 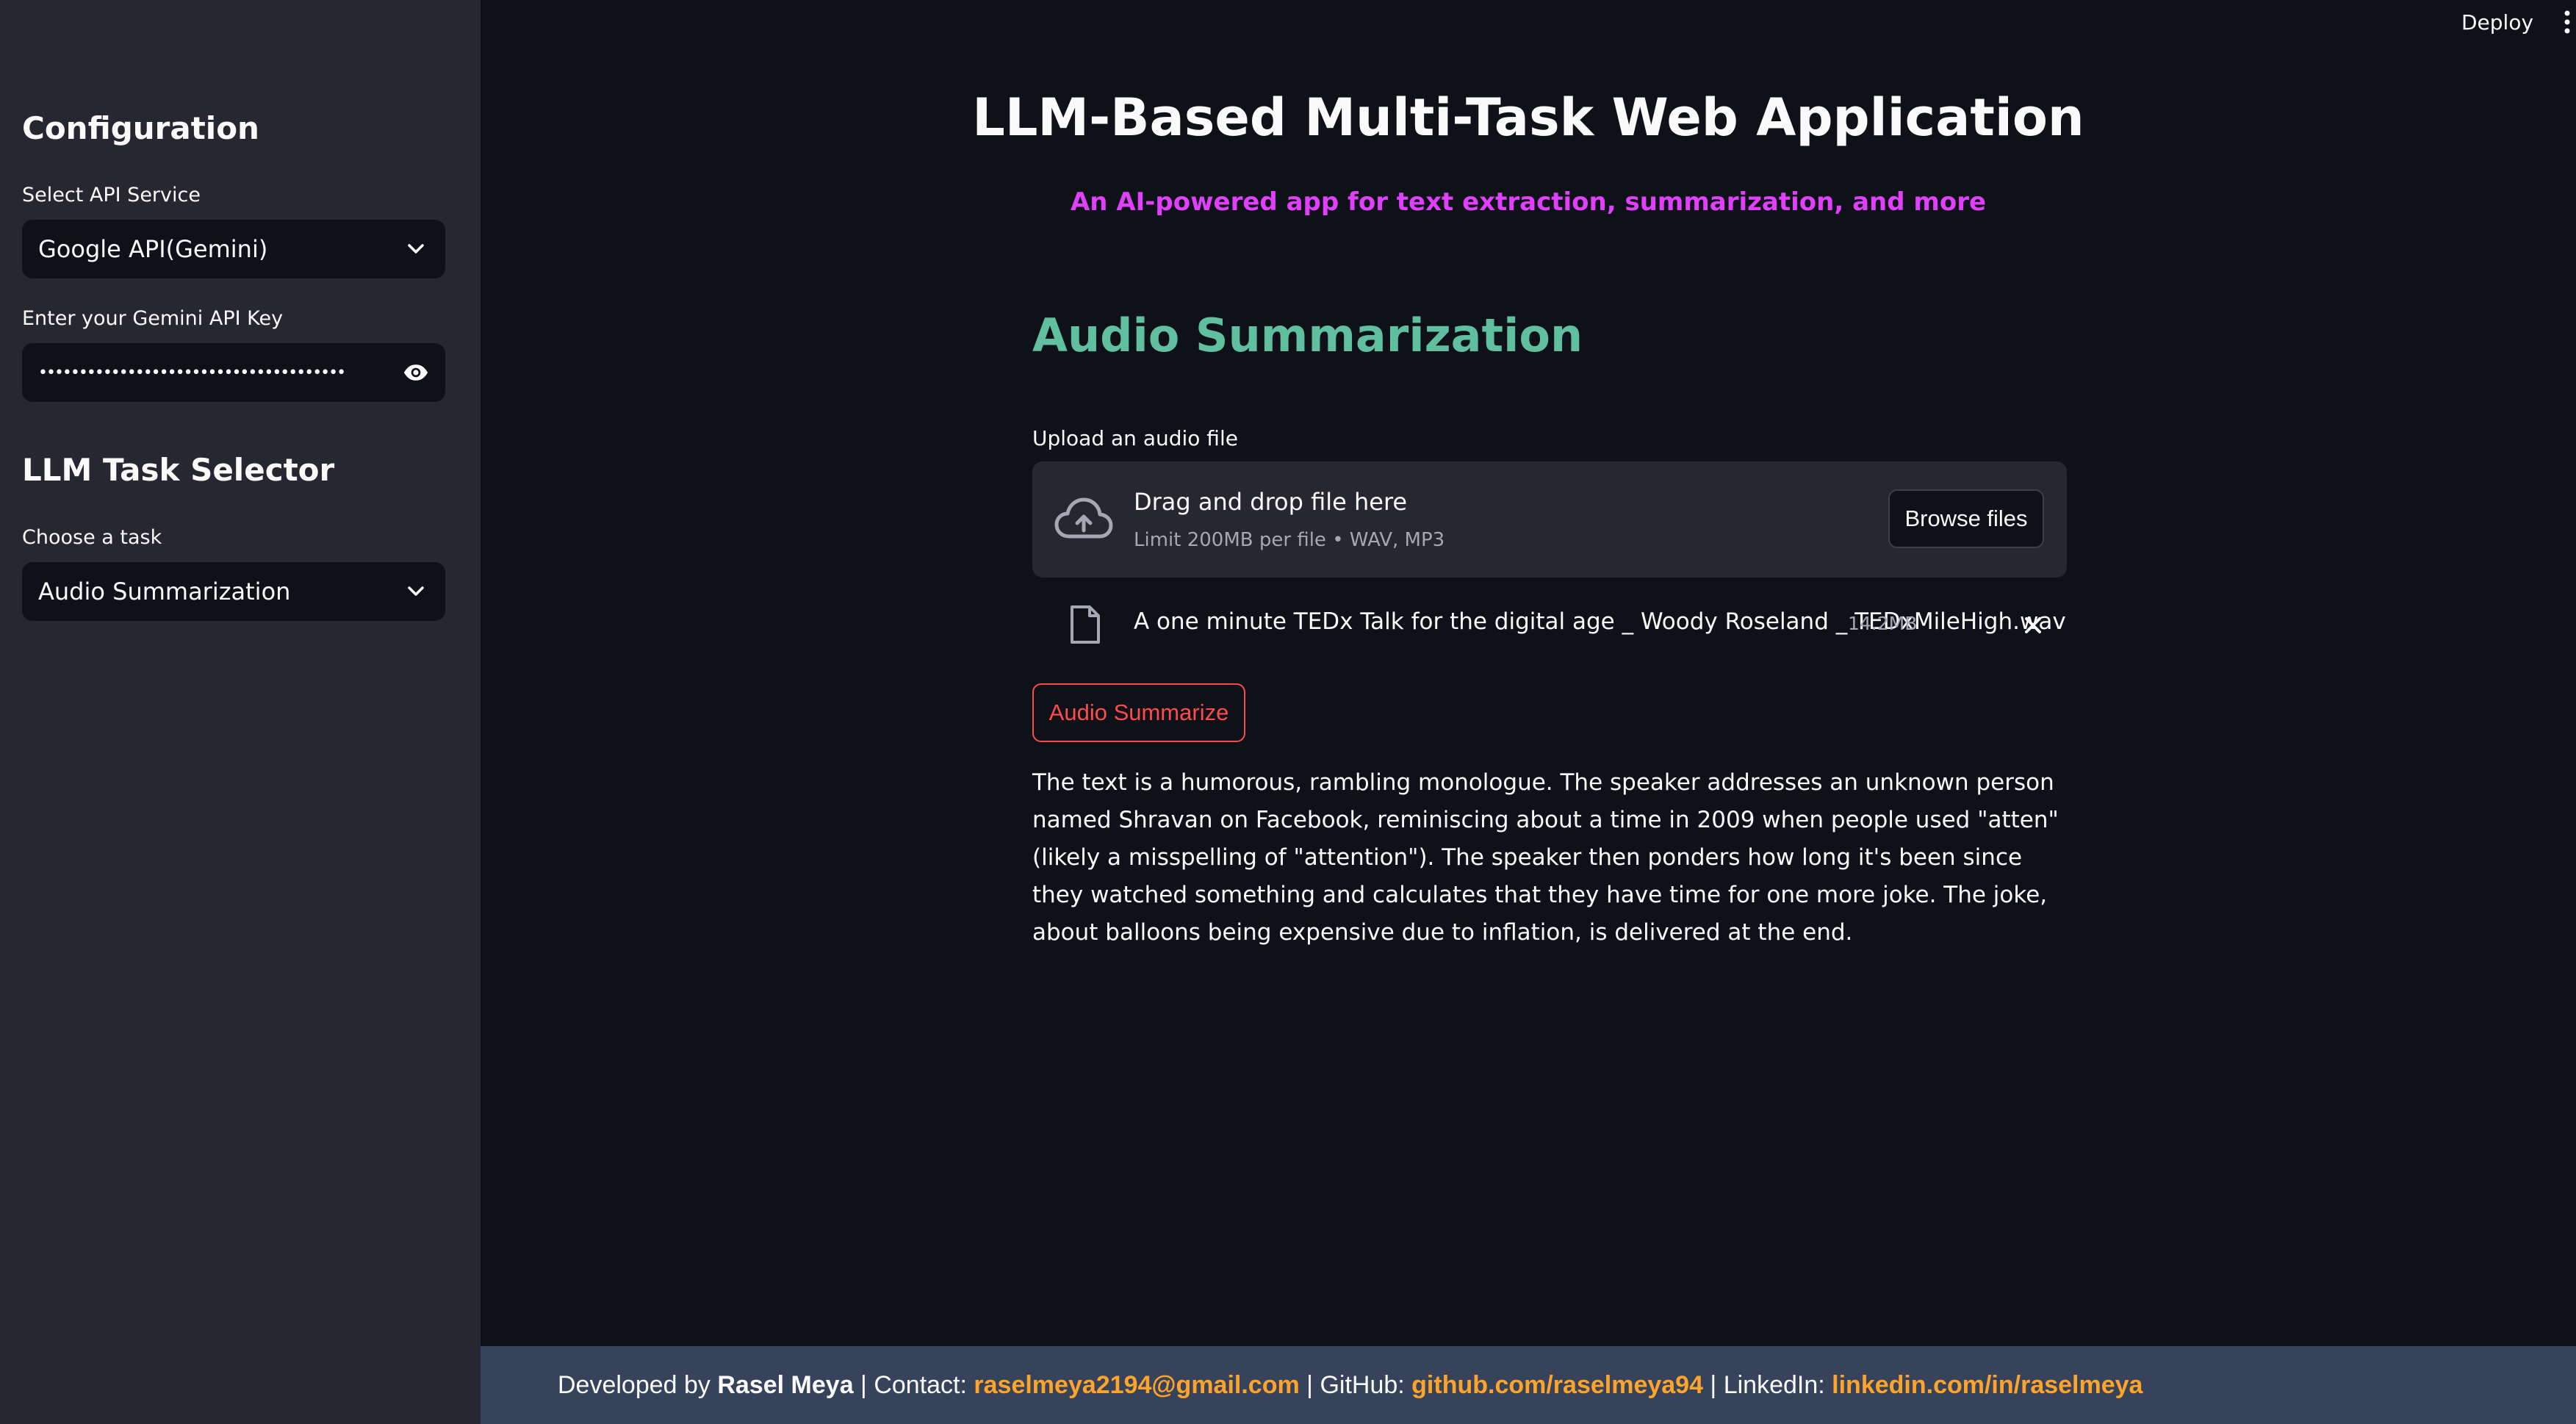 What do you see at coordinates (1883, 623) in the screenshot?
I see `uploaded-file-size: 14.2MB` at bounding box center [1883, 623].